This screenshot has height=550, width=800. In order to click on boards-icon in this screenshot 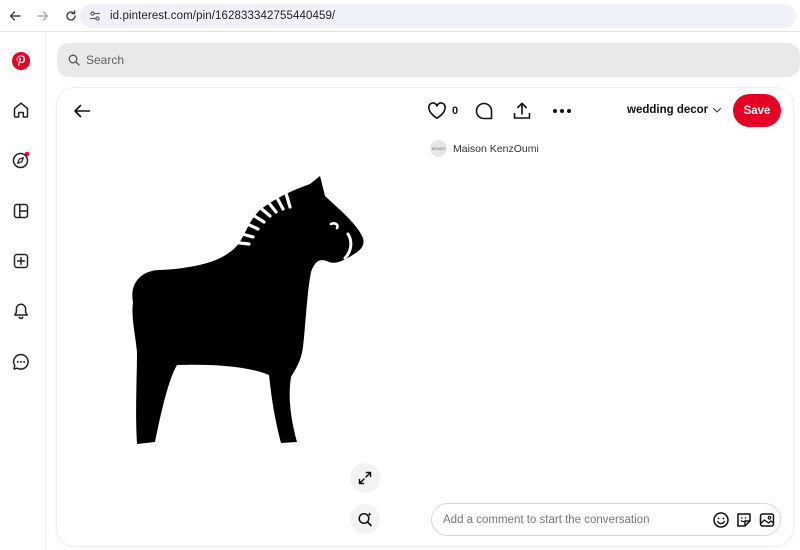, I will do `click(21, 211)`.